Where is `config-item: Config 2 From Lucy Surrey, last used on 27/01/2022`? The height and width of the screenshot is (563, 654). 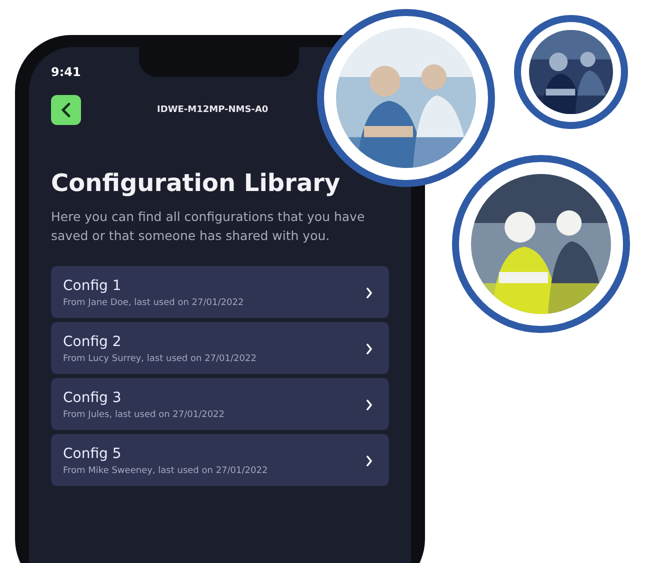
config-item: Config 2 From Lucy Surrey, last used on 27/01/2022 is located at coordinates (220, 348).